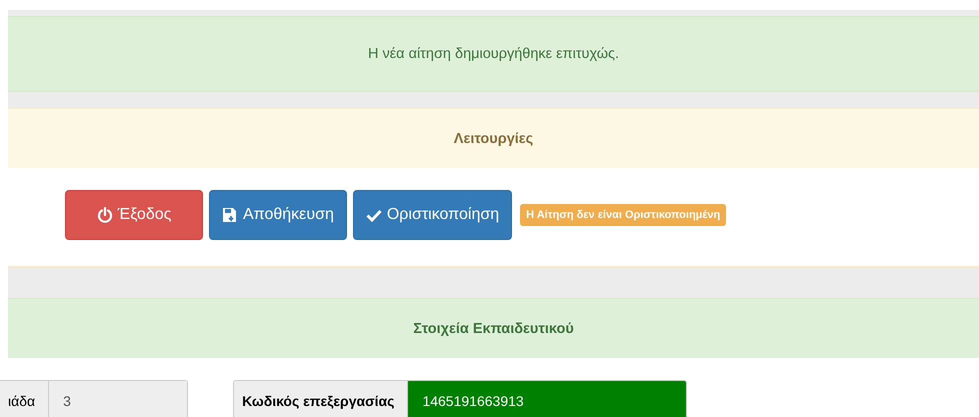 The image size is (979, 417). Describe the element at coordinates (104, 215) in the screenshot. I see `power-icon` at that location.